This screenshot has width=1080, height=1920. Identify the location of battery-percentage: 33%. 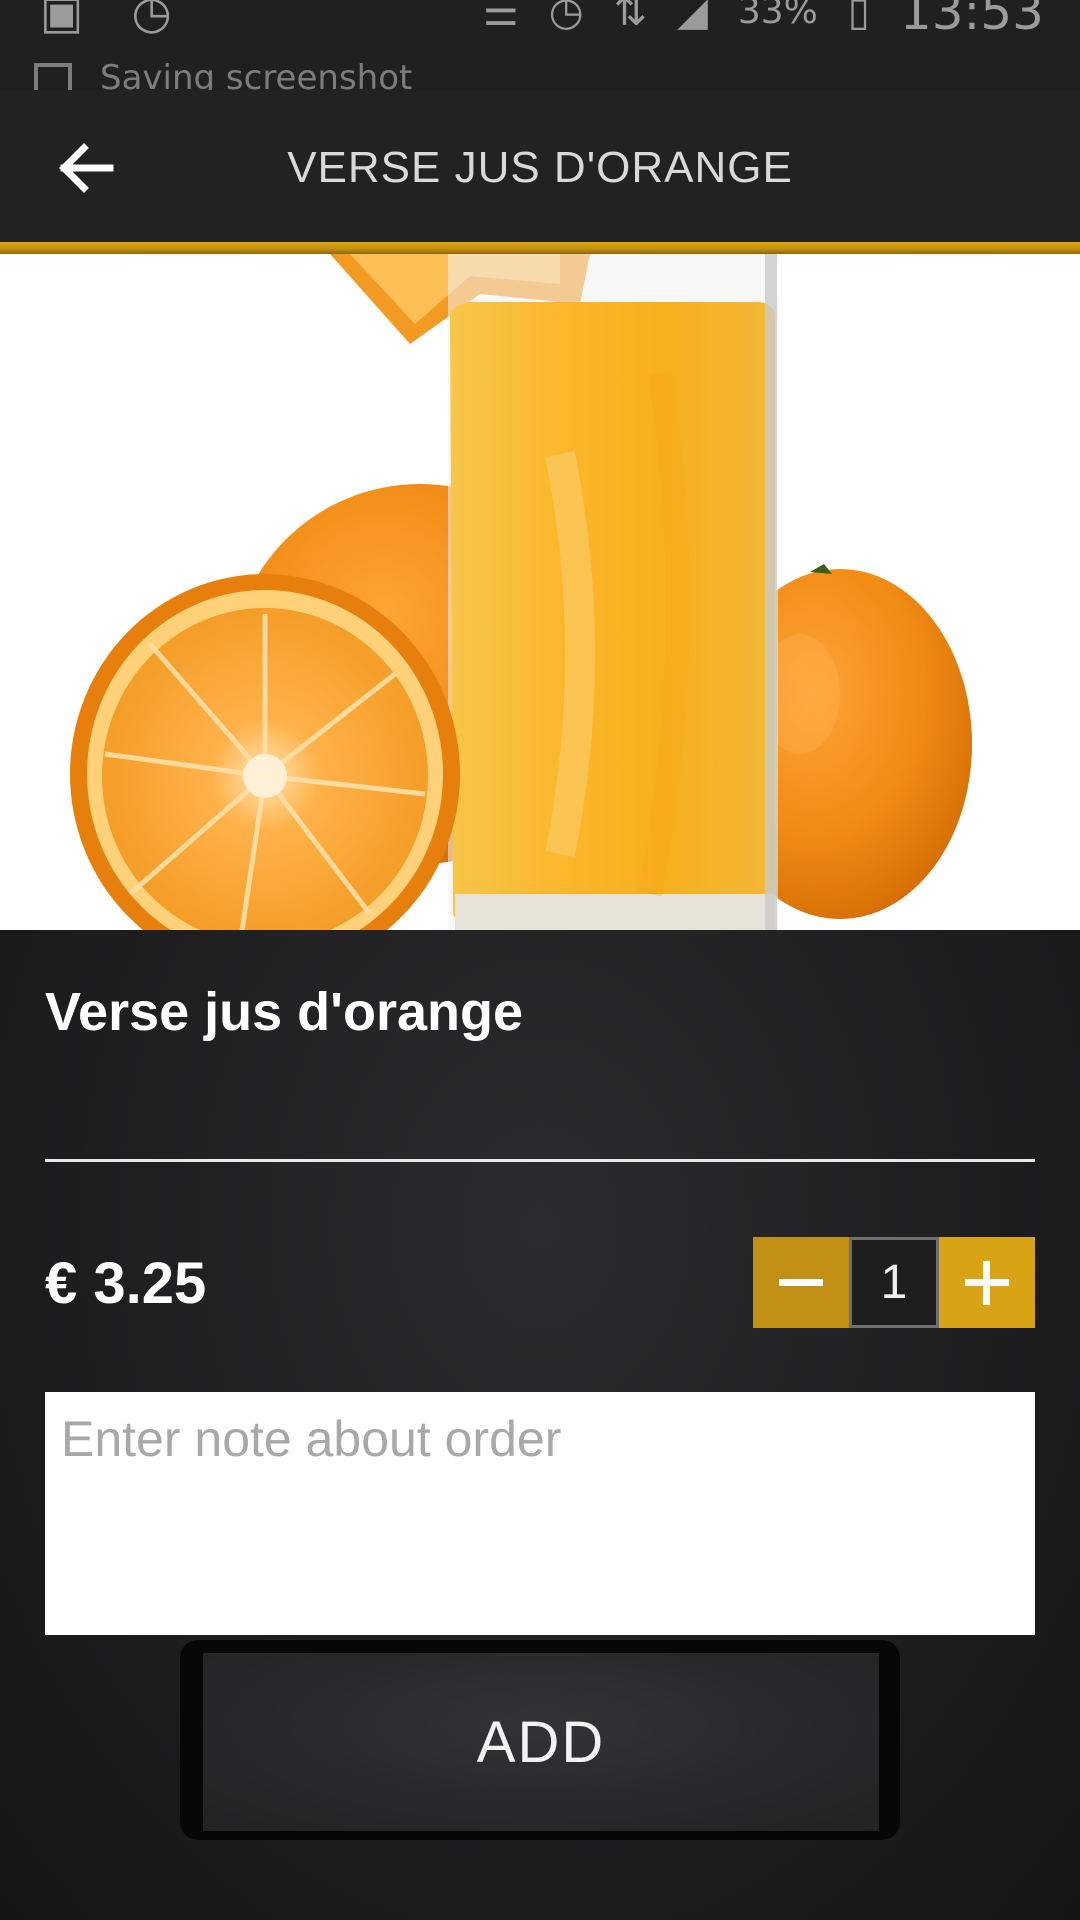
(777, 16).